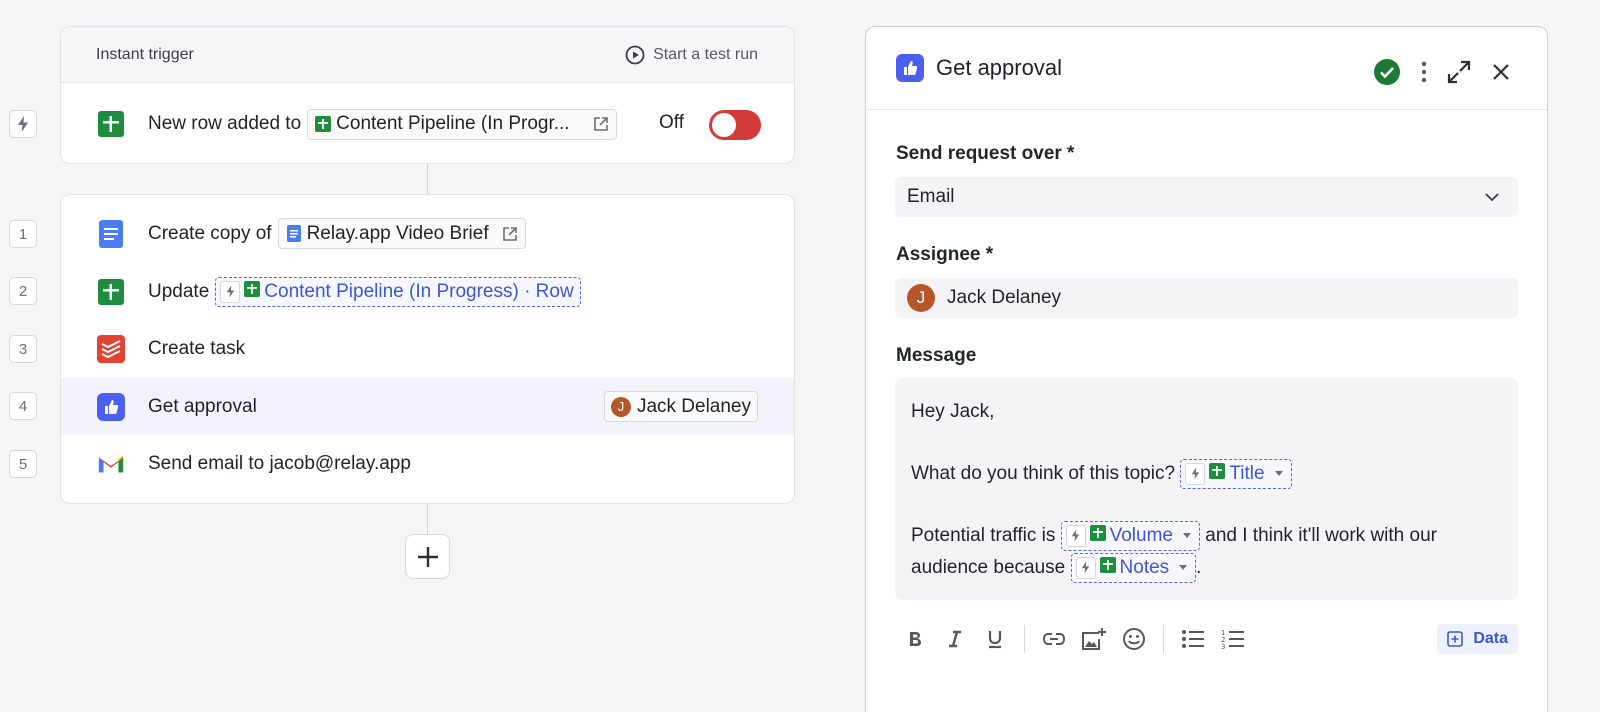 The width and height of the screenshot is (1600, 712). I want to click on plus-icon, so click(427, 556).